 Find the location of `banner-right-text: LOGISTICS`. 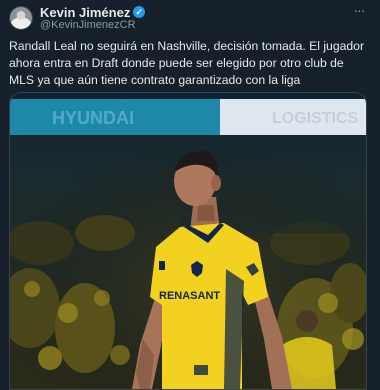

banner-right-text: LOGISTICS is located at coordinates (315, 118).